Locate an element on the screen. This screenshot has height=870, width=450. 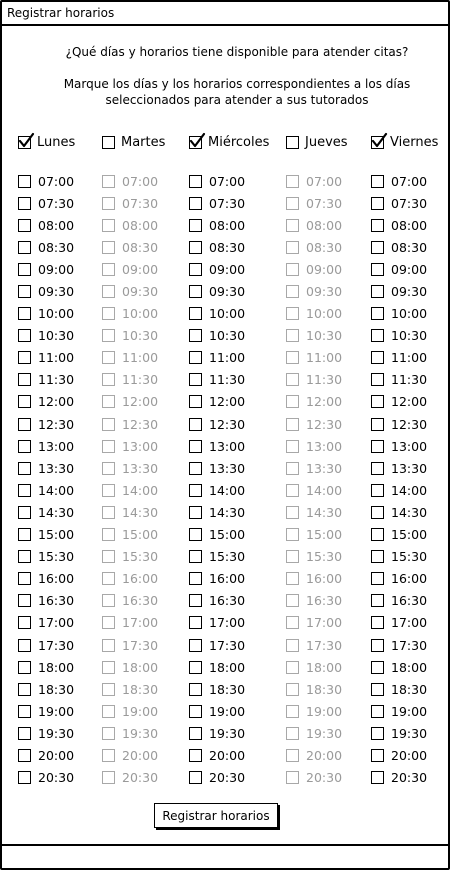
time-slot-checkbox: 20:30 is located at coordinates (58, 778).